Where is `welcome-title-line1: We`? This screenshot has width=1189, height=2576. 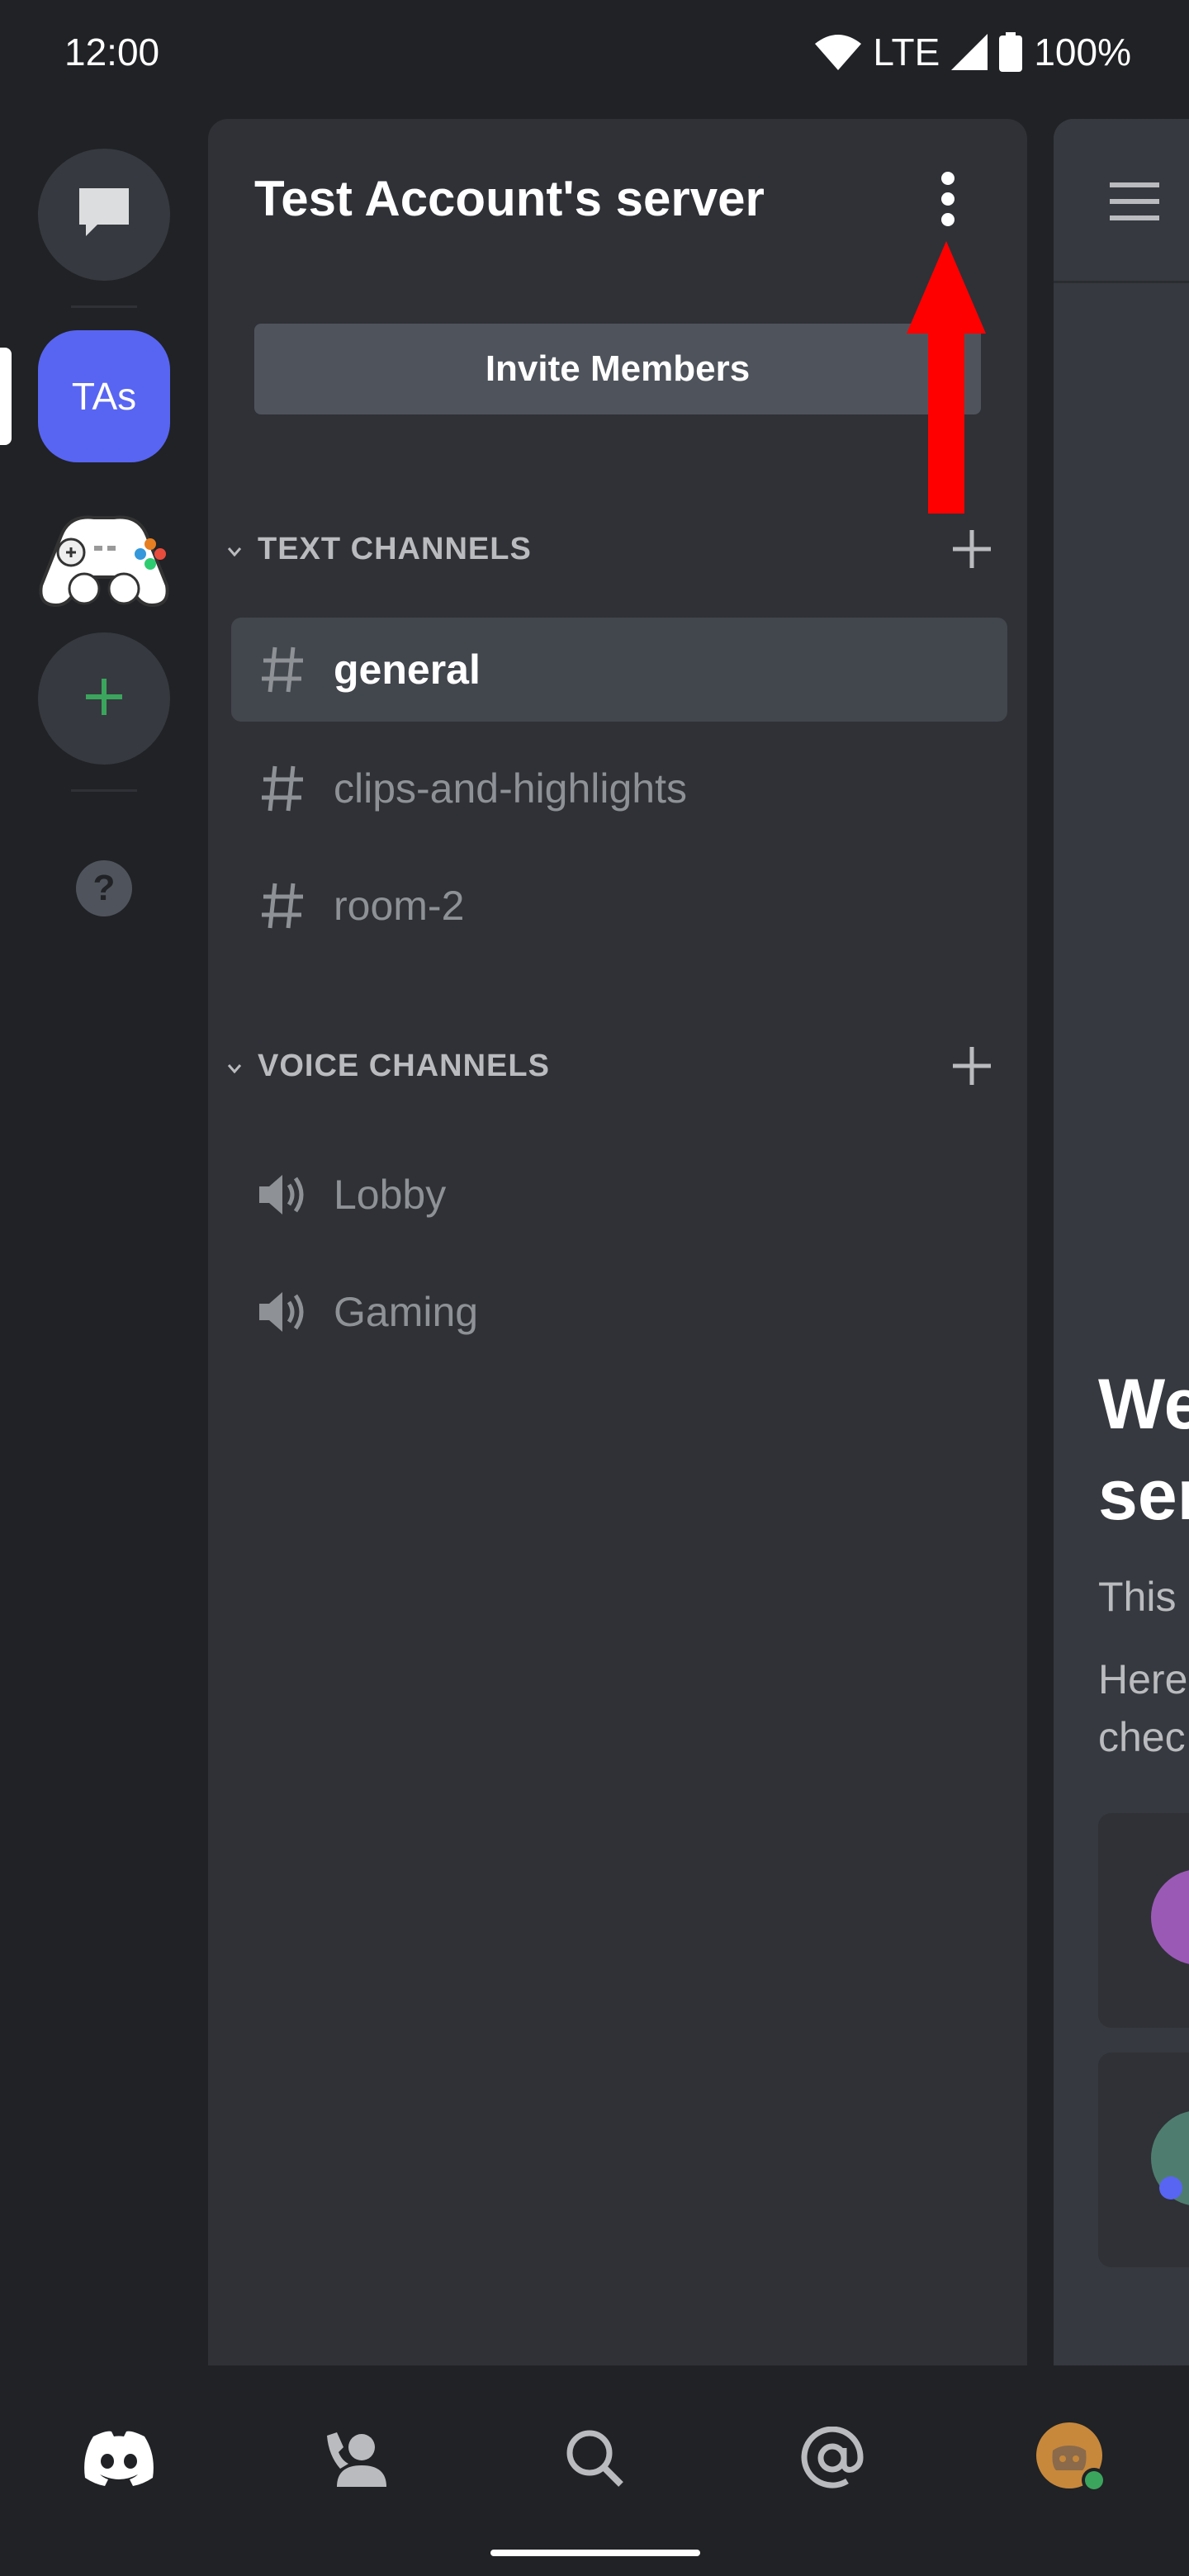 welcome-title-line1: We is located at coordinates (1143, 1404).